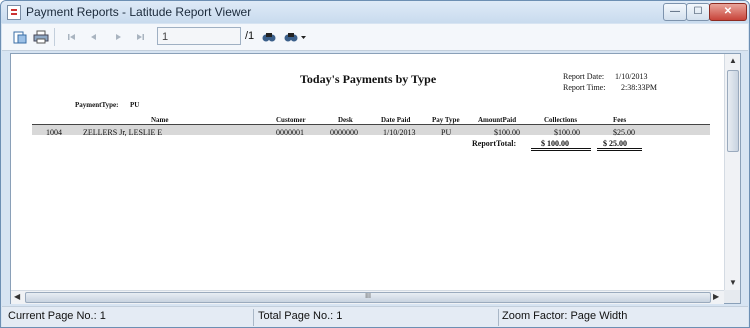 This screenshot has width=750, height=328. What do you see at coordinates (584, 76) in the screenshot?
I see `report-date-label: Report Date:` at bounding box center [584, 76].